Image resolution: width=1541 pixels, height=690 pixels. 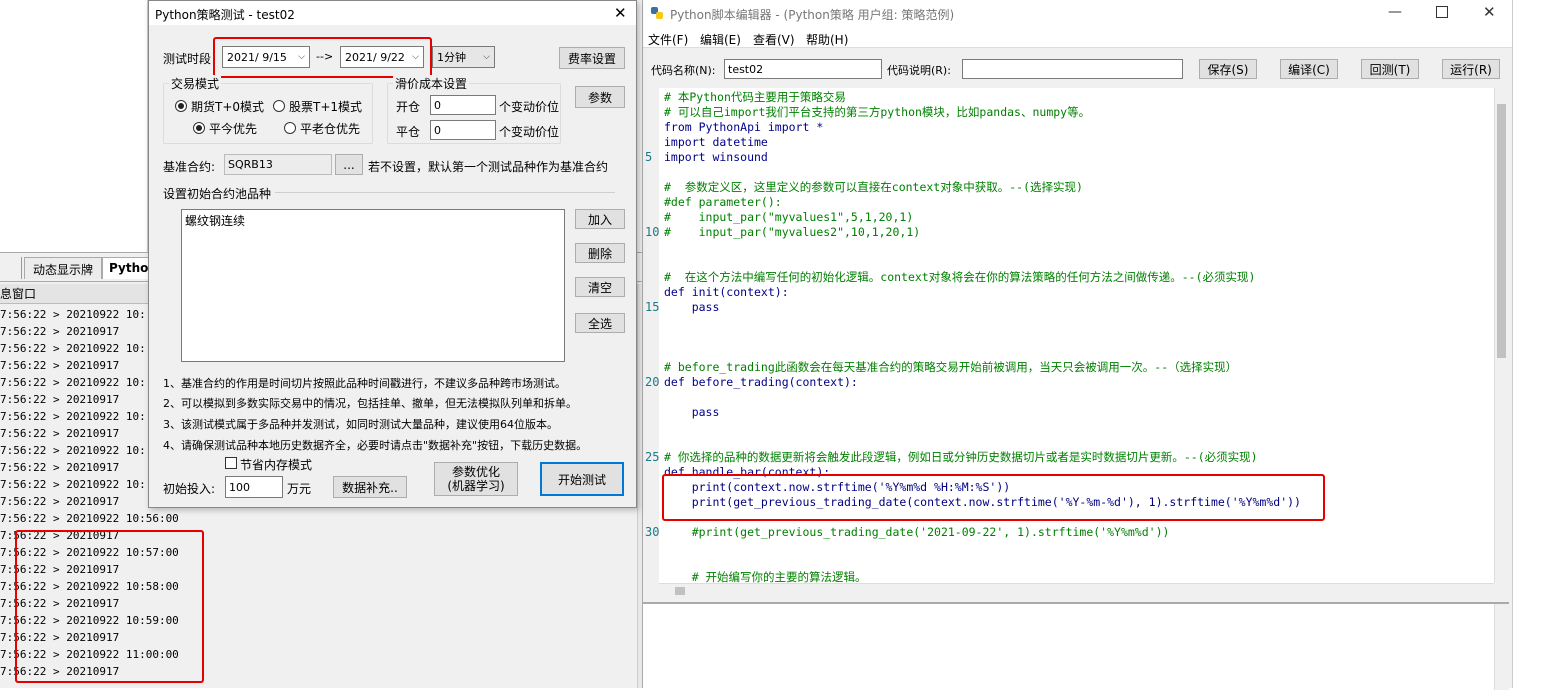 I want to click on code-vertical-scrollbar, so click(x=1501, y=335).